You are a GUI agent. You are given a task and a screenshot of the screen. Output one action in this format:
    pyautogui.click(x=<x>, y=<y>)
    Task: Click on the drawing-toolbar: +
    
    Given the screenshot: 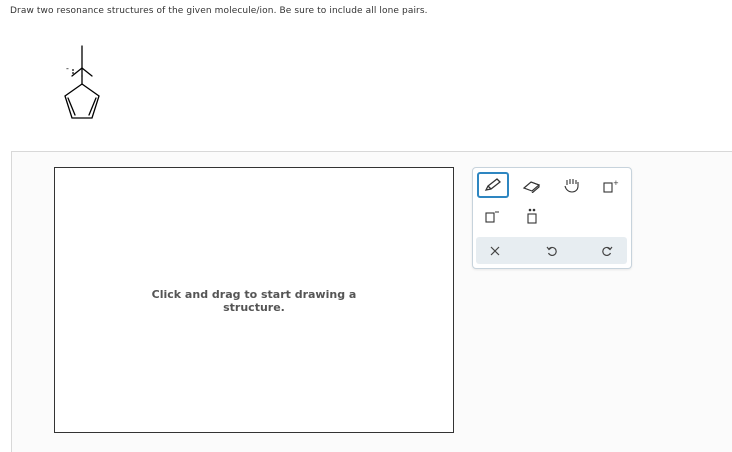 What is the action you would take?
    pyautogui.click(x=552, y=218)
    